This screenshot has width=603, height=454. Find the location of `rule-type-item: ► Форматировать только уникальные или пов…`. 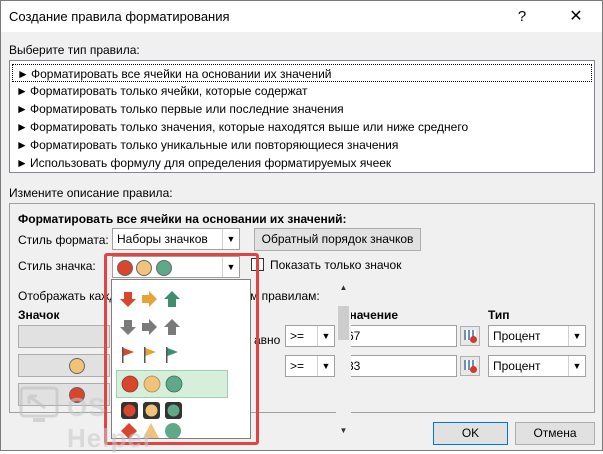

rule-type-item: ► Форматировать только уникальные или пов… is located at coordinates (302, 145).